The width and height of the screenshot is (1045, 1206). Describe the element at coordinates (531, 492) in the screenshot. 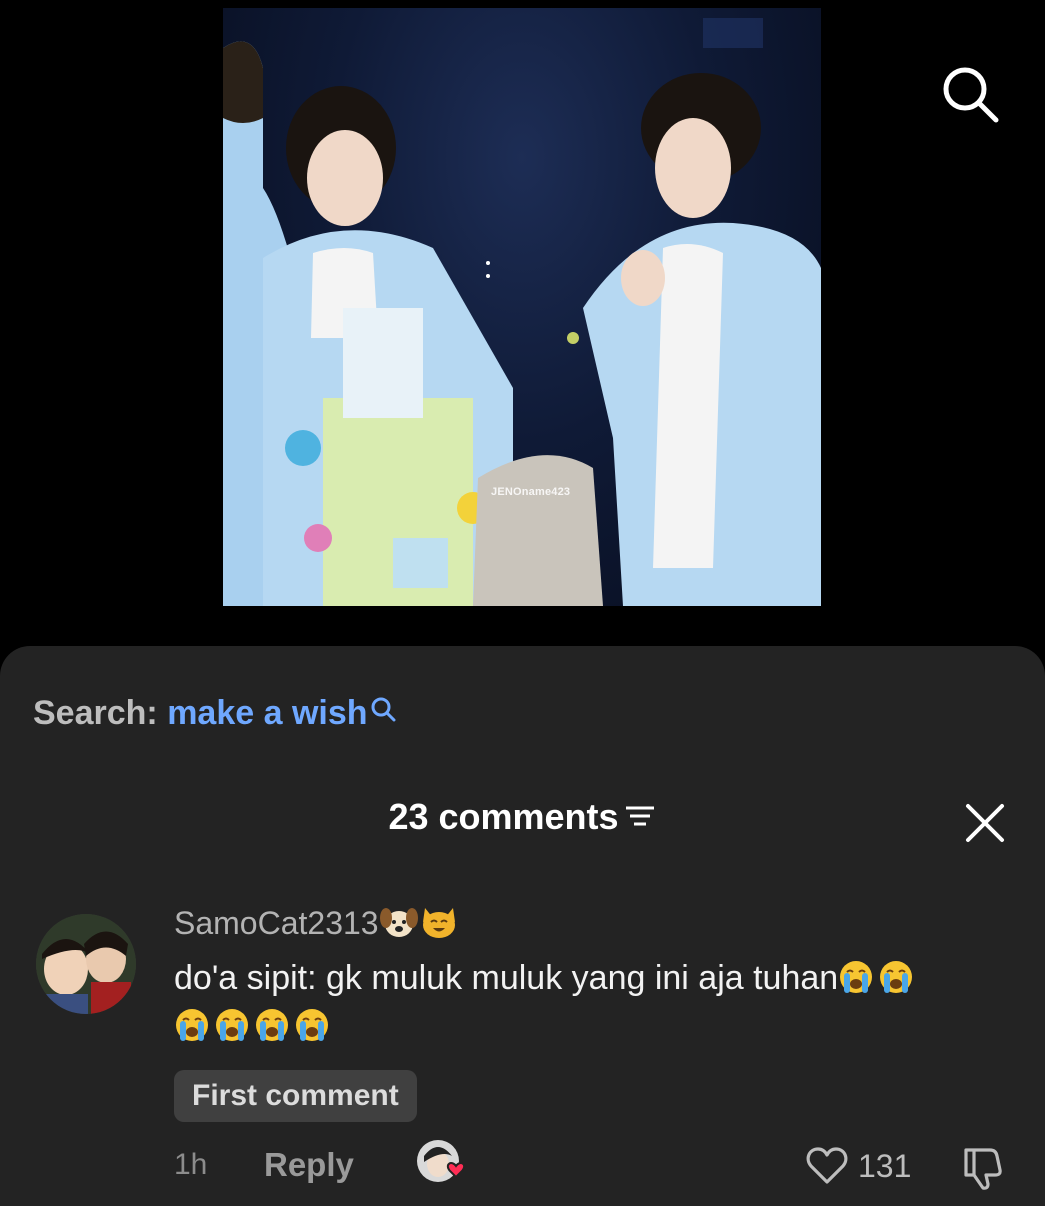

I see `video-watermark: JENOname423` at that location.